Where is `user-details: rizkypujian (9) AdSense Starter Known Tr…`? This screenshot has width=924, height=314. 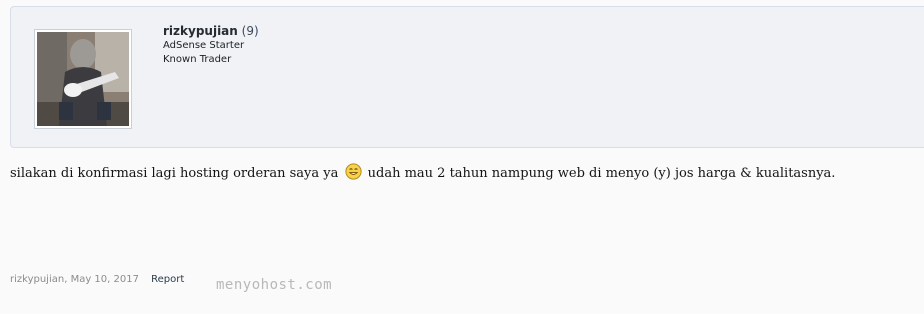 user-details: rizkypujian (9) AdSense Starter Known Tr… is located at coordinates (211, 45).